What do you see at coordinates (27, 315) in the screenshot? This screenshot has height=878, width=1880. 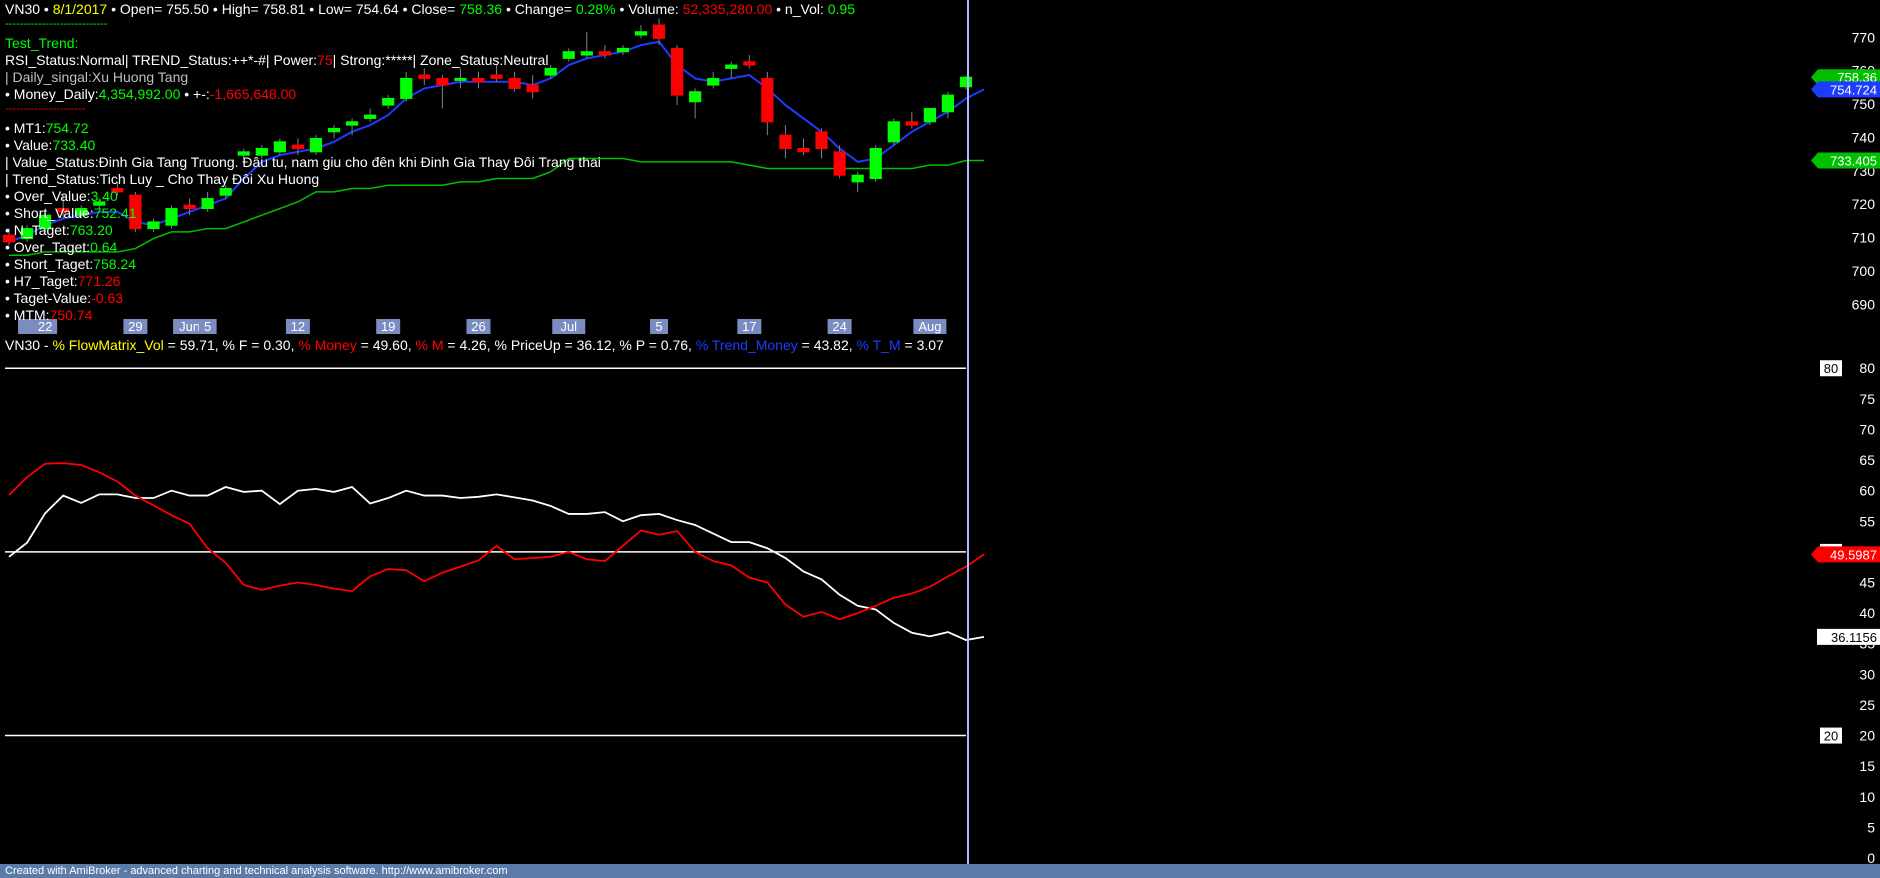 I see `mtm-label: • MTM:` at bounding box center [27, 315].